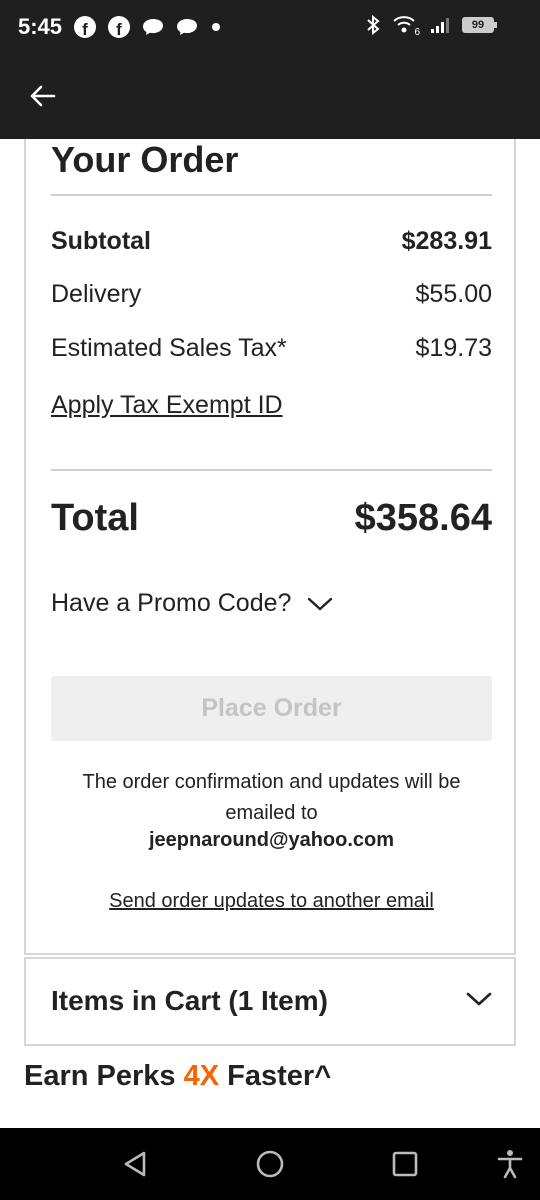 The height and width of the screenshot is (1200, 540). What do you see at coordinates (417, 32) in the screenshot?
I see `wifi-label: 6` at bounding box center [417, 32].